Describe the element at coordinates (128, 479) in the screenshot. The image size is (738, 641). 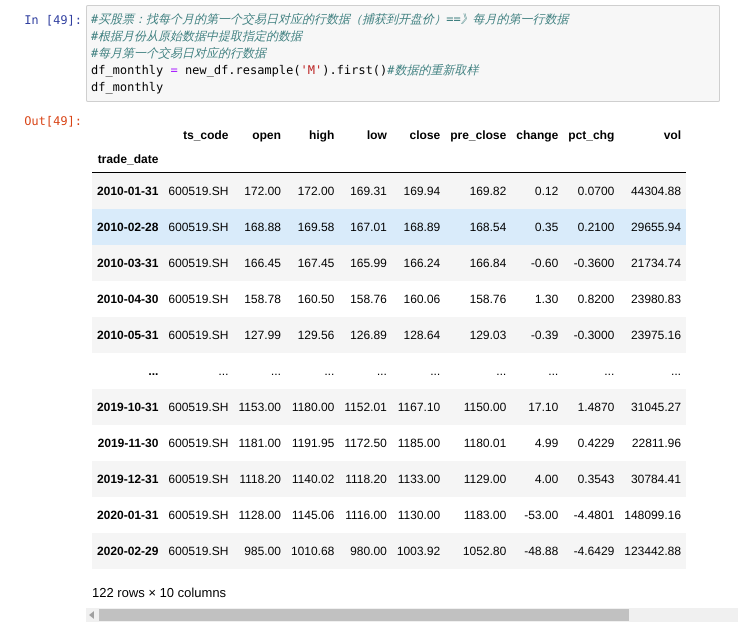
I see `row-index: 2019-12-31` at that location.